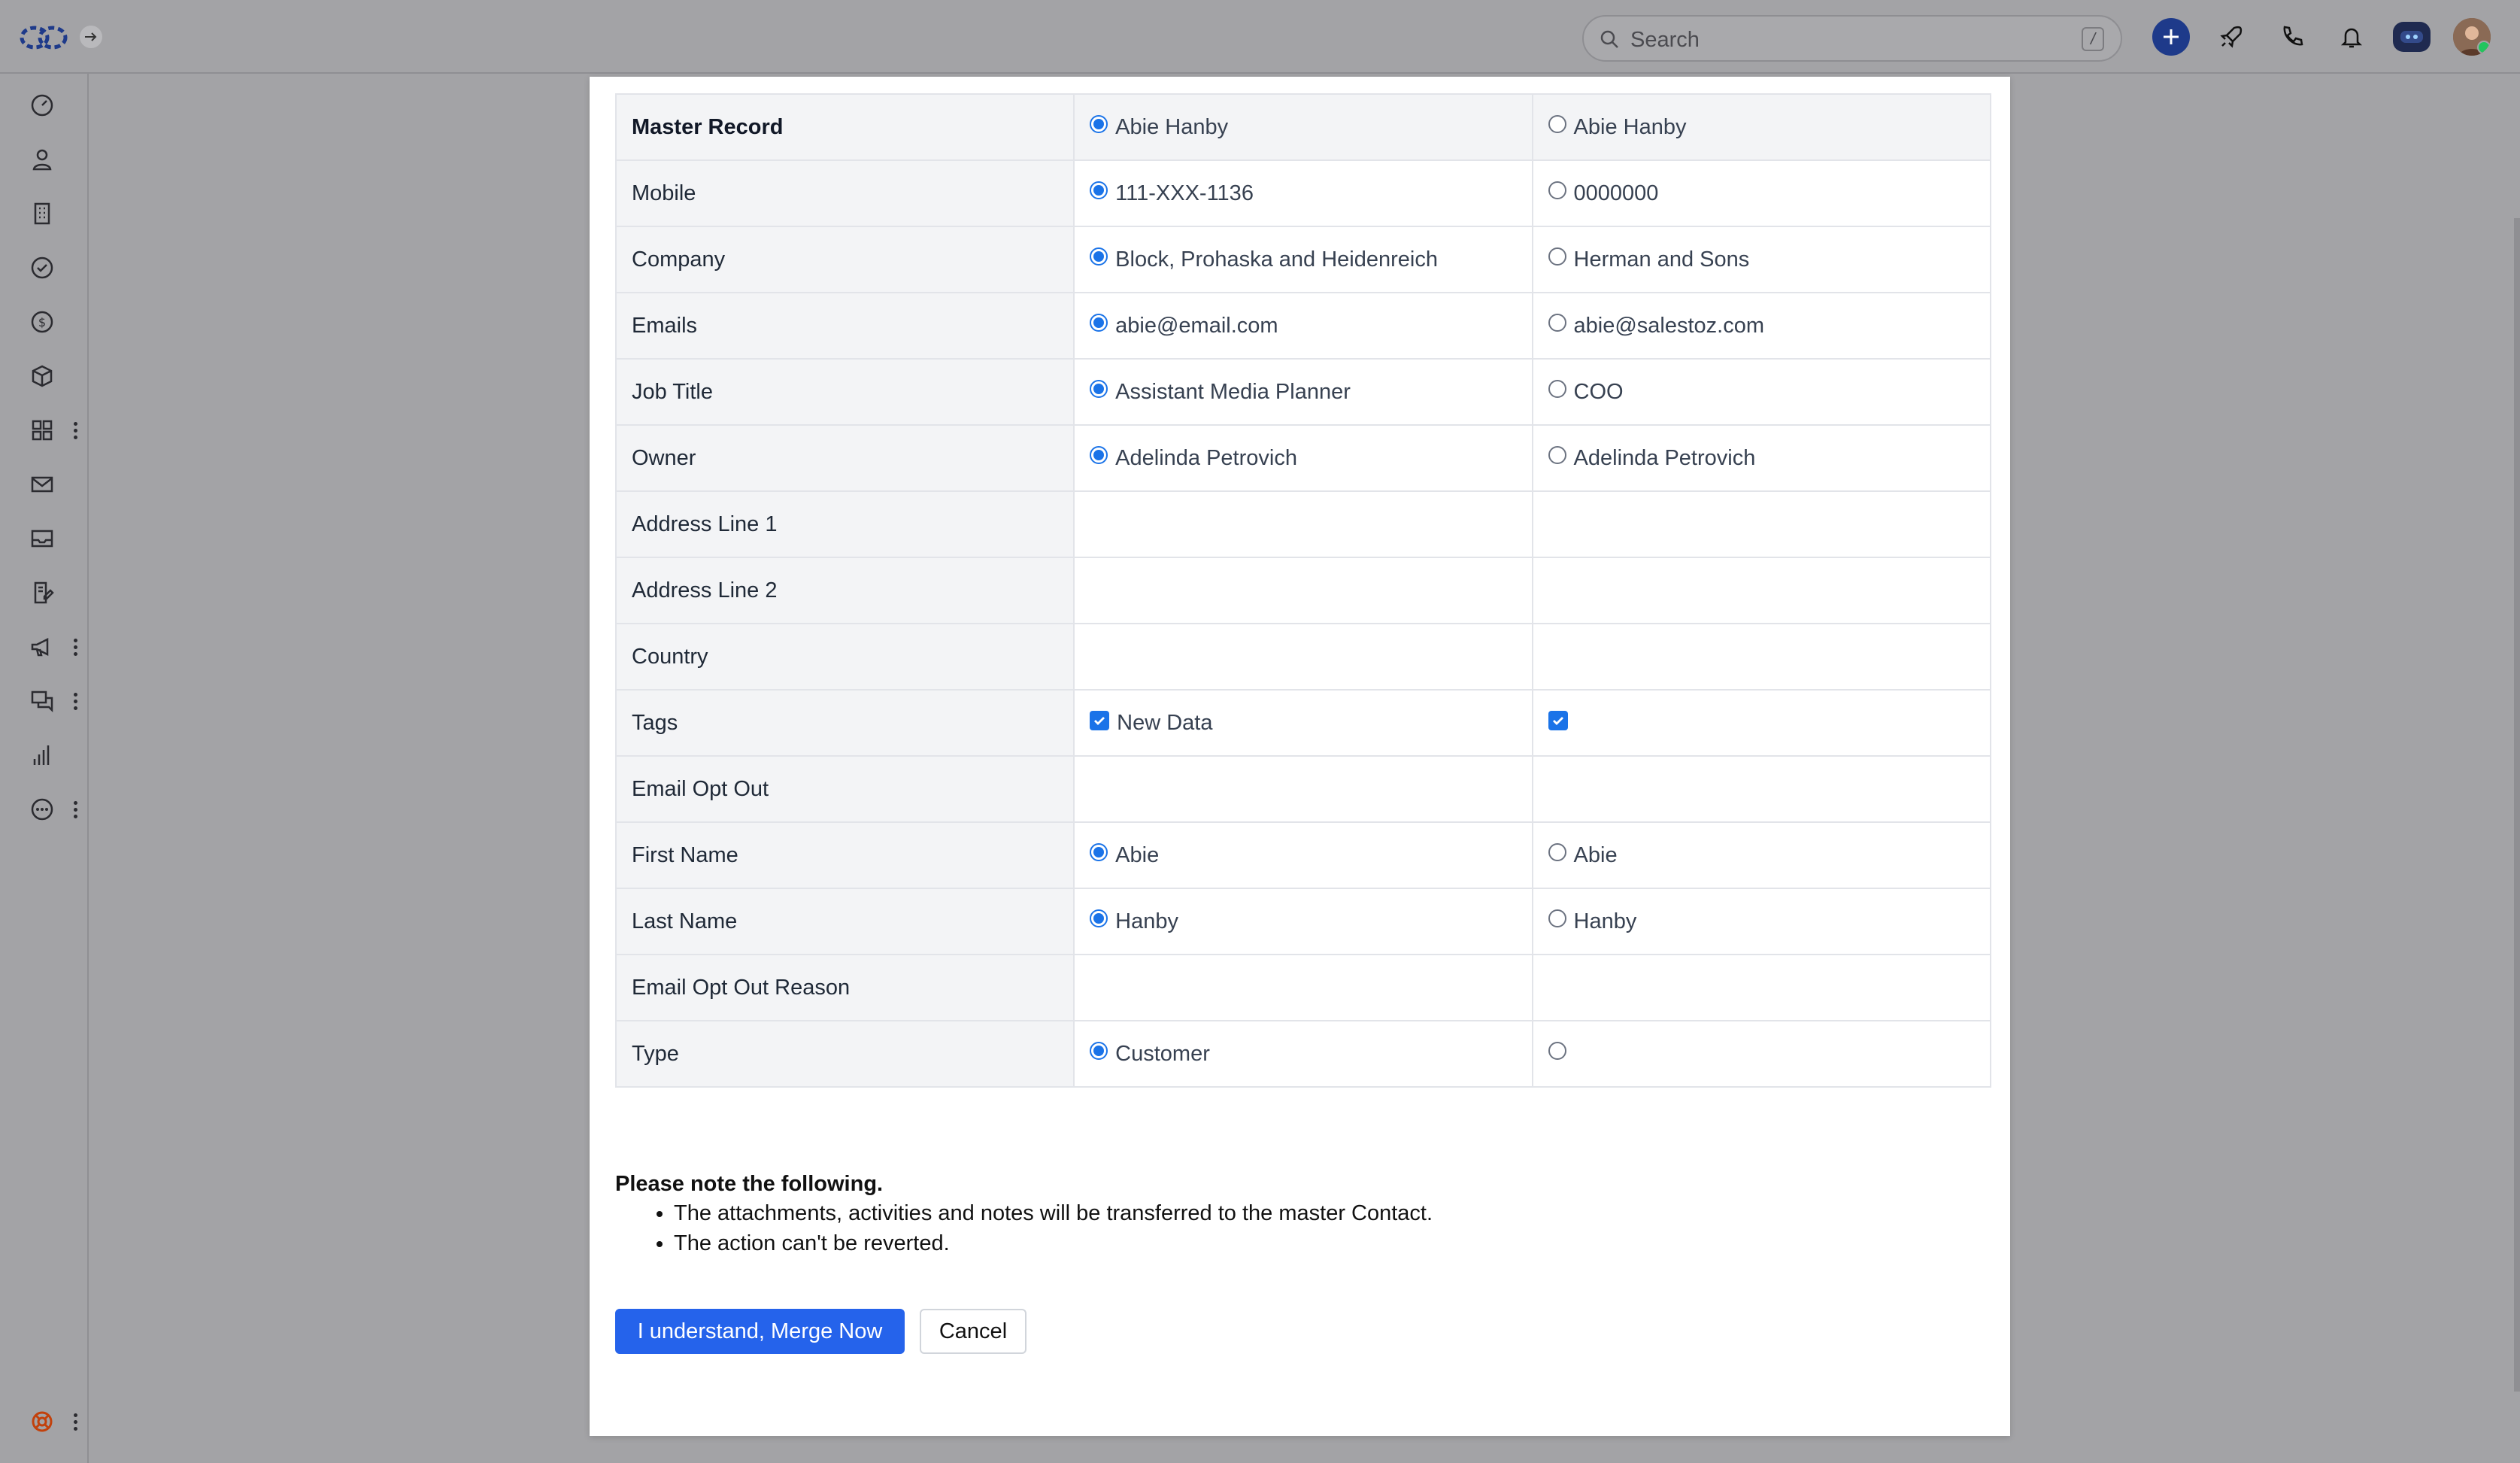 The image size is (2520, 1463). What do you see at coordinates (2412, 37) in the screenshot?
I see `ai-assistant-bot-icon` at bounding box center [2412, 37].